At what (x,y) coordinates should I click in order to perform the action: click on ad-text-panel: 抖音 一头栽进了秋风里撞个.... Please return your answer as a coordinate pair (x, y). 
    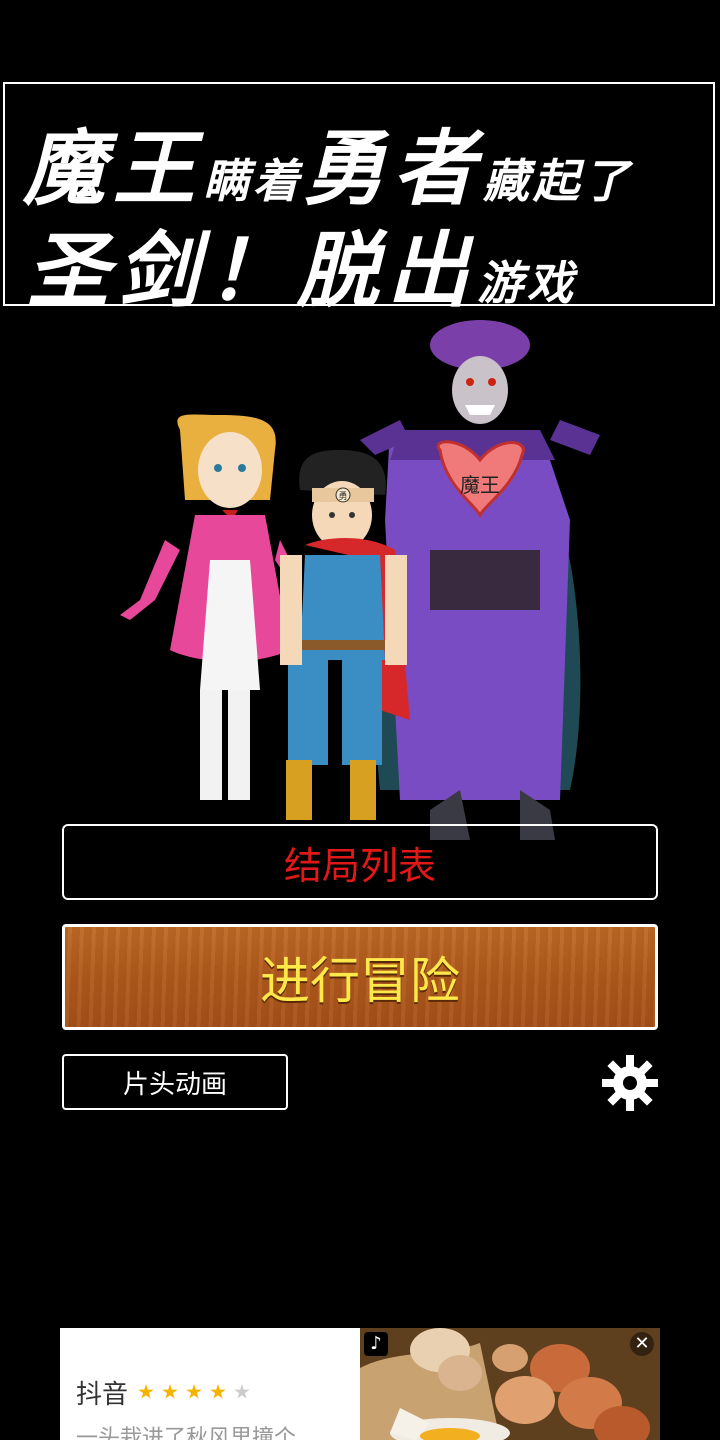
    Looking at the image, I should click on (210, 1384).